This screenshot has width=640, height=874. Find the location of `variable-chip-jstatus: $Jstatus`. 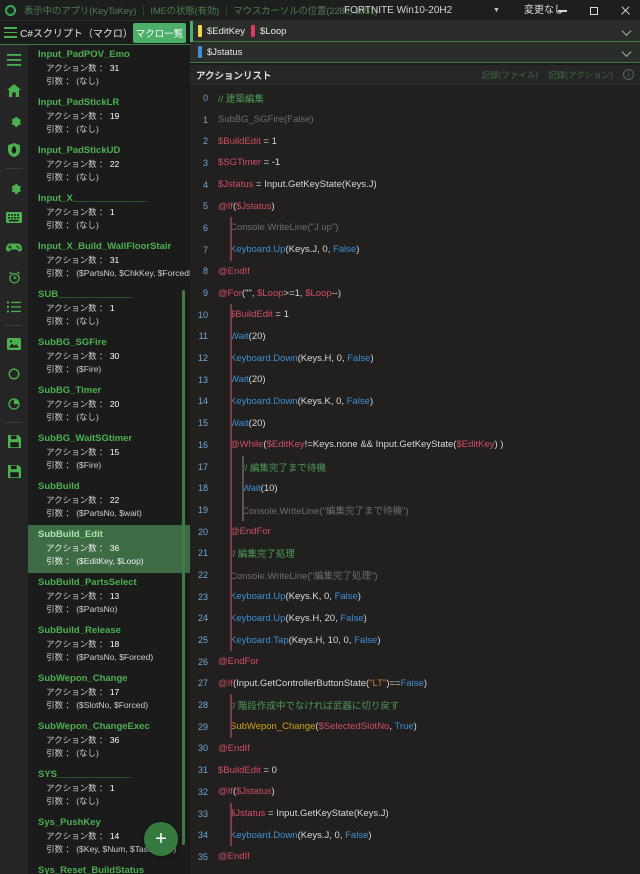

variable-chip-jstatus: $Jstatus is located at coordinates (220, 52).